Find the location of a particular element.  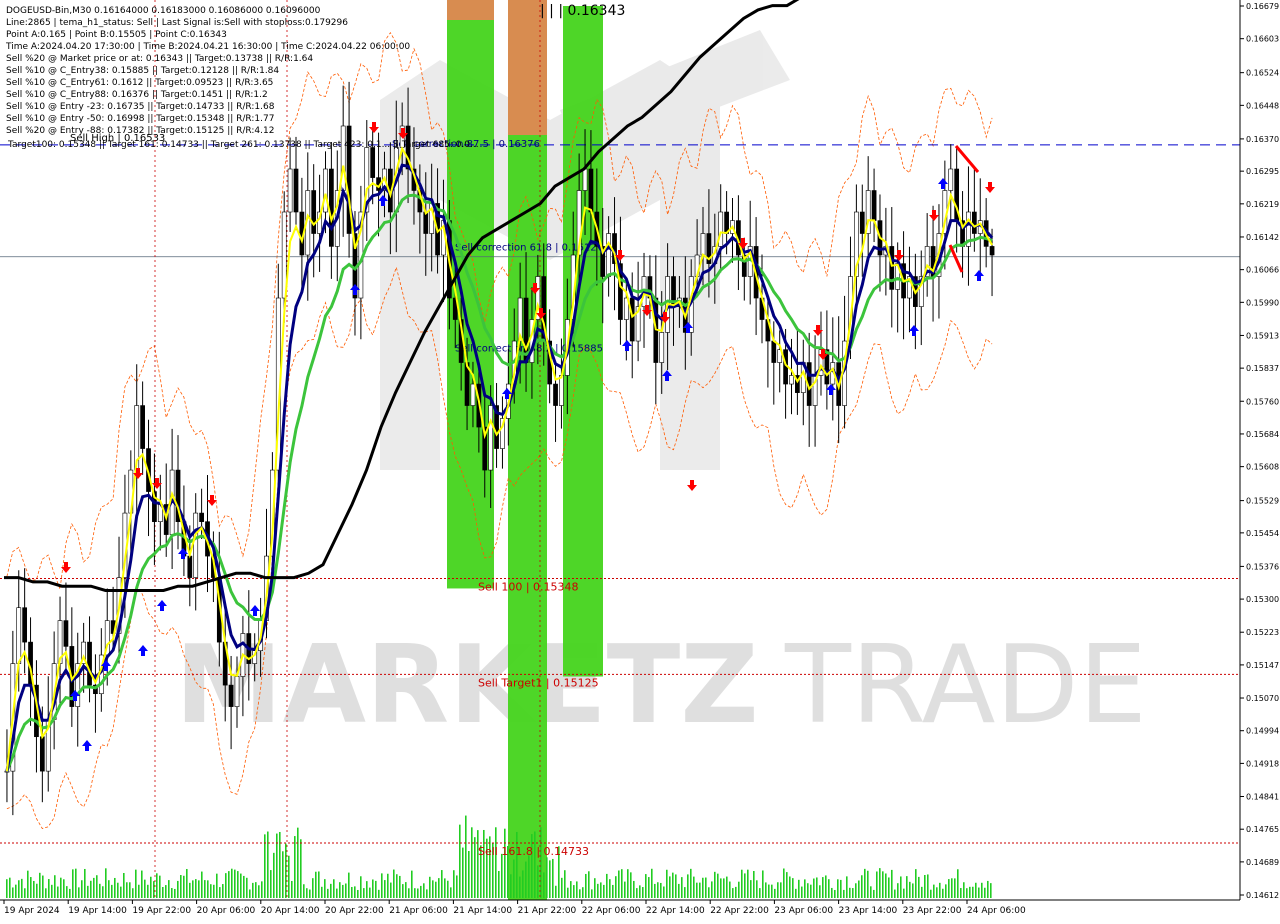

time-tick-label: 20 Apr 06:00 is located at coordinates (226, 911).